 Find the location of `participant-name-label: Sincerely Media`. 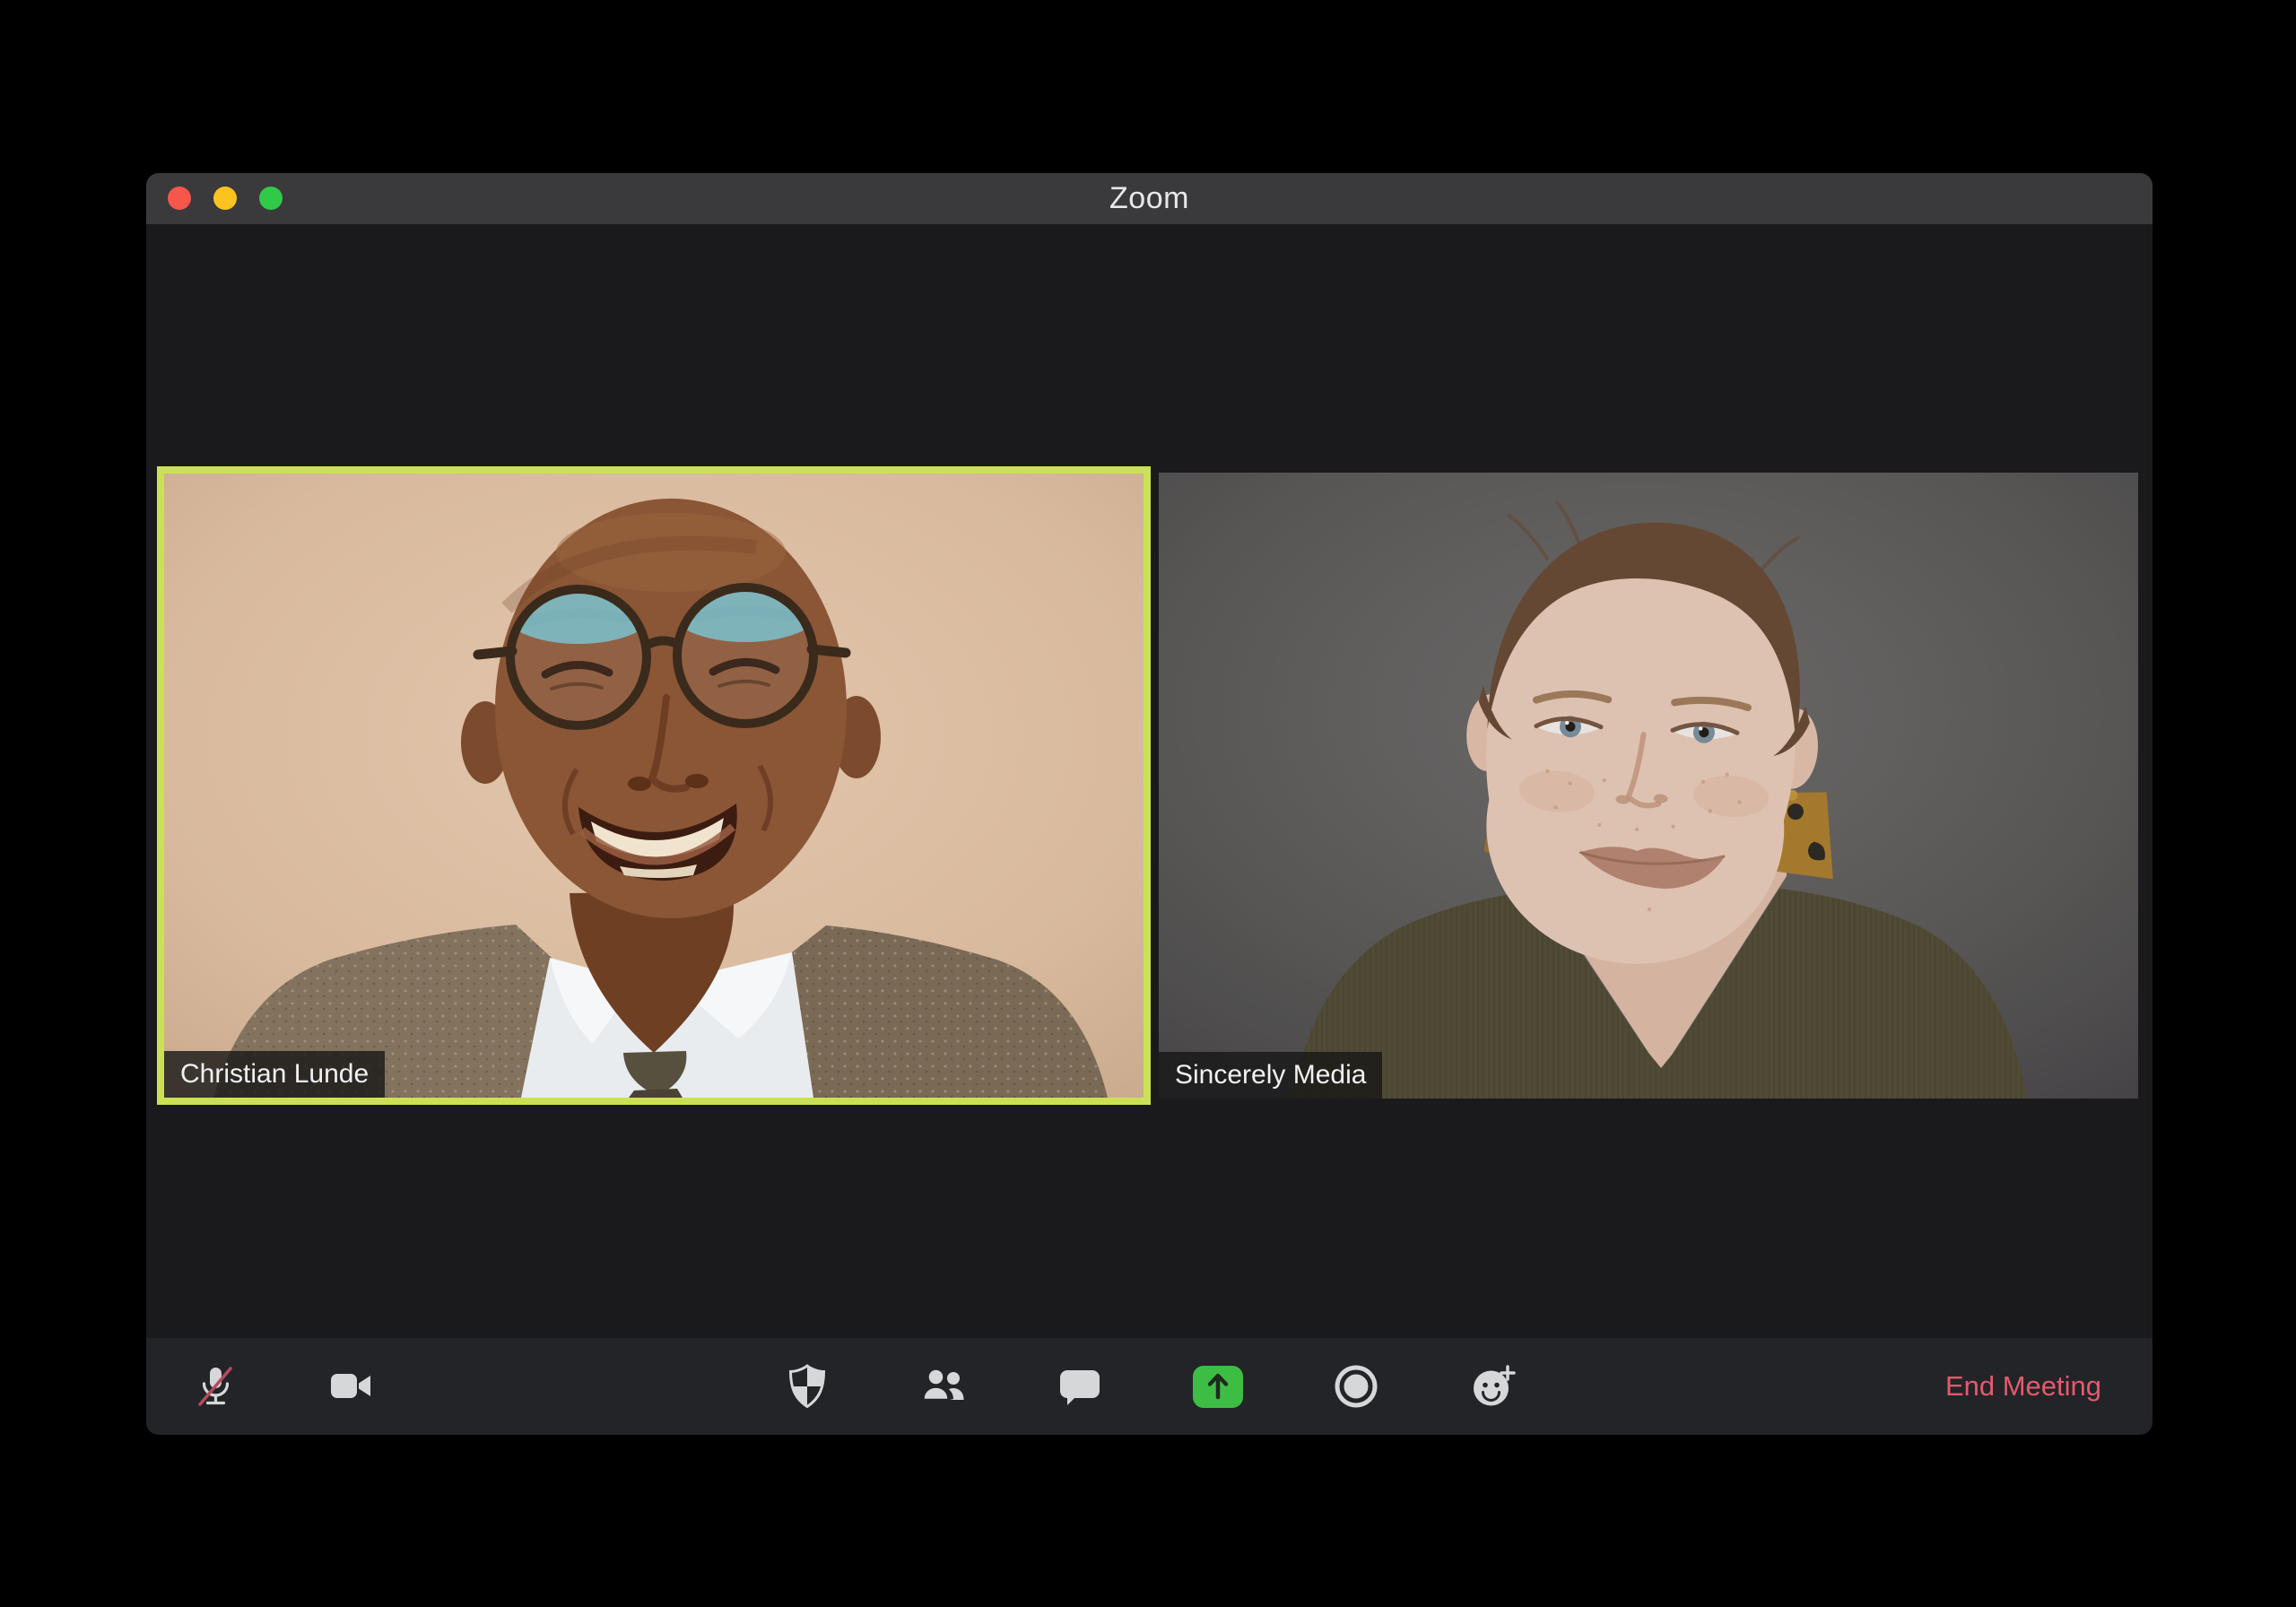

participant-name-label: Sincerely Media is located at coordinates (1271, 1076).